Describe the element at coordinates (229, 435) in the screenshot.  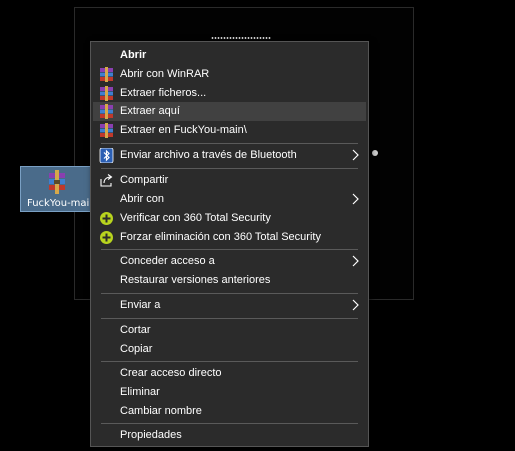
I see `menu-item-propiedades: Propiedades` at that location.